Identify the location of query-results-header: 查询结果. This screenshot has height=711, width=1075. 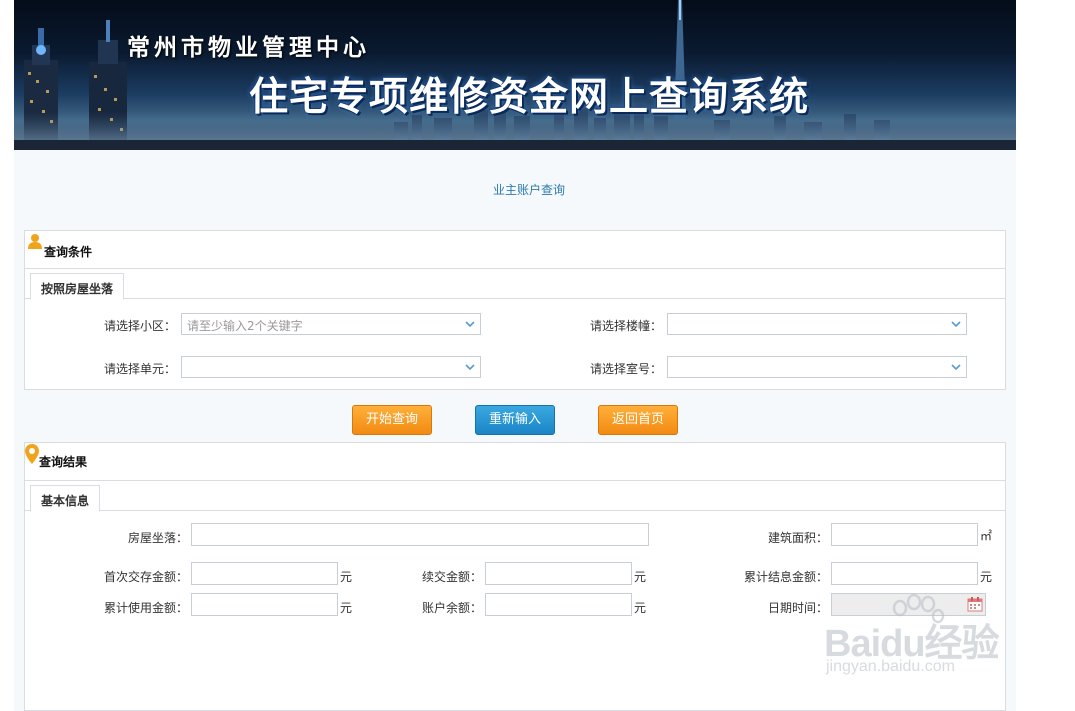
(515, 462).